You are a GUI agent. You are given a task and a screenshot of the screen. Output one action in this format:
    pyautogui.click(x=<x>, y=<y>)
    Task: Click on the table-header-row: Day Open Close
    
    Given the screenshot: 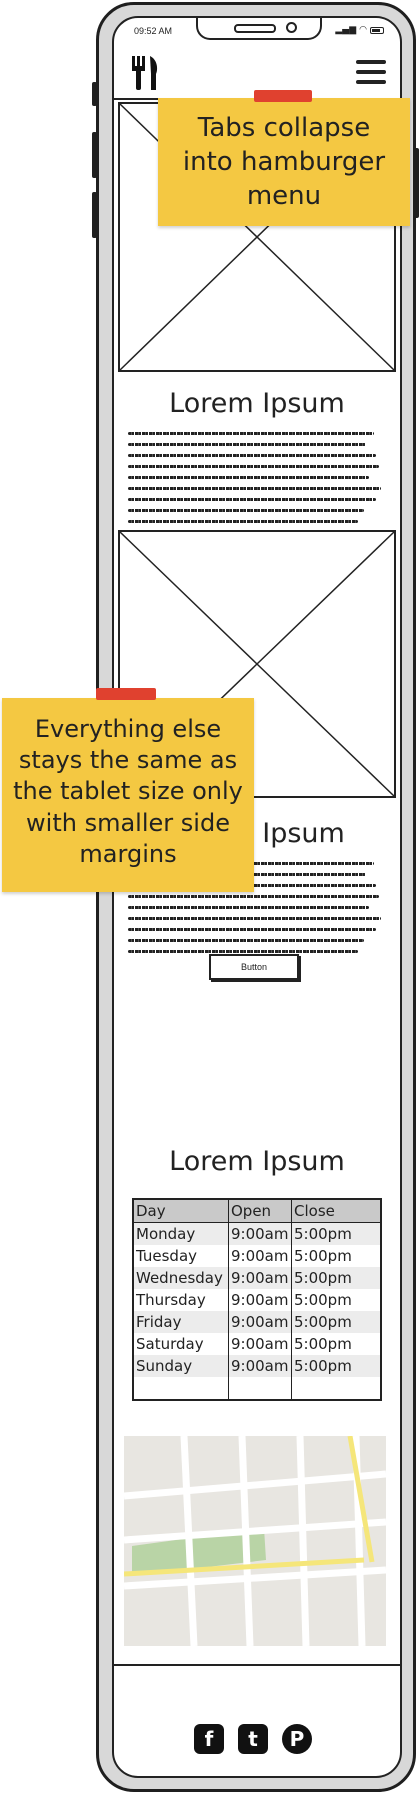 What is the action you would take?
    pyautogui.click(x=257, y=1211)
    